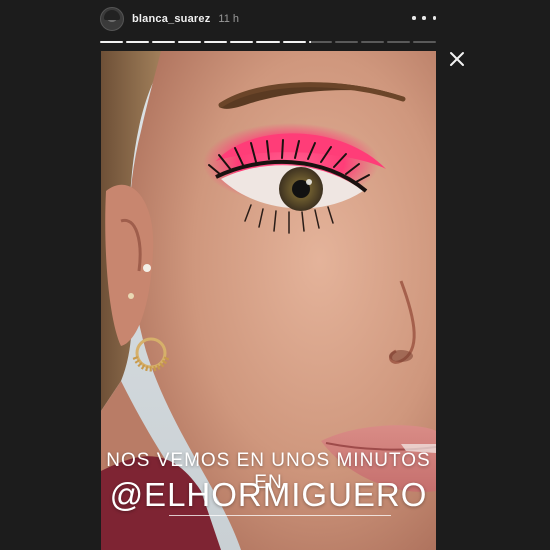 The height and width of the screenshot is (550, 550). What do you see at coordinates (268, 495) in the screenshot?
I see `mention-sticker: @ELHORMIGUERO` at bounding box center [268, 495].